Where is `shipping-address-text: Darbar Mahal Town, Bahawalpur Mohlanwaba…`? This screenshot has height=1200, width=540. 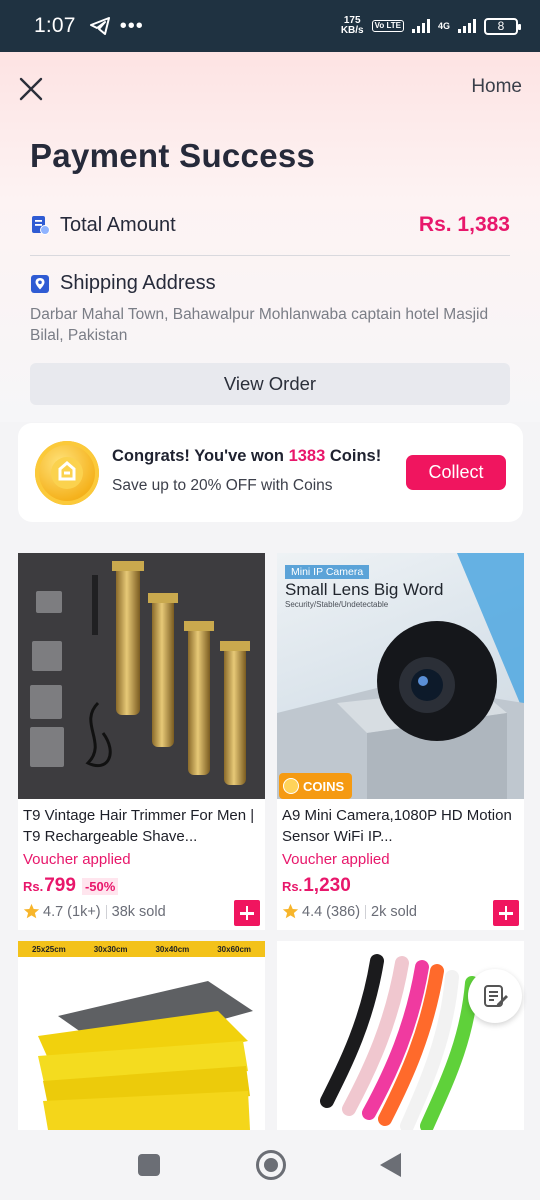
shipping-address-text: Darbar Mahal Town, Bahawalpur Mohlanwaba… is located at coordinates (259, 325).